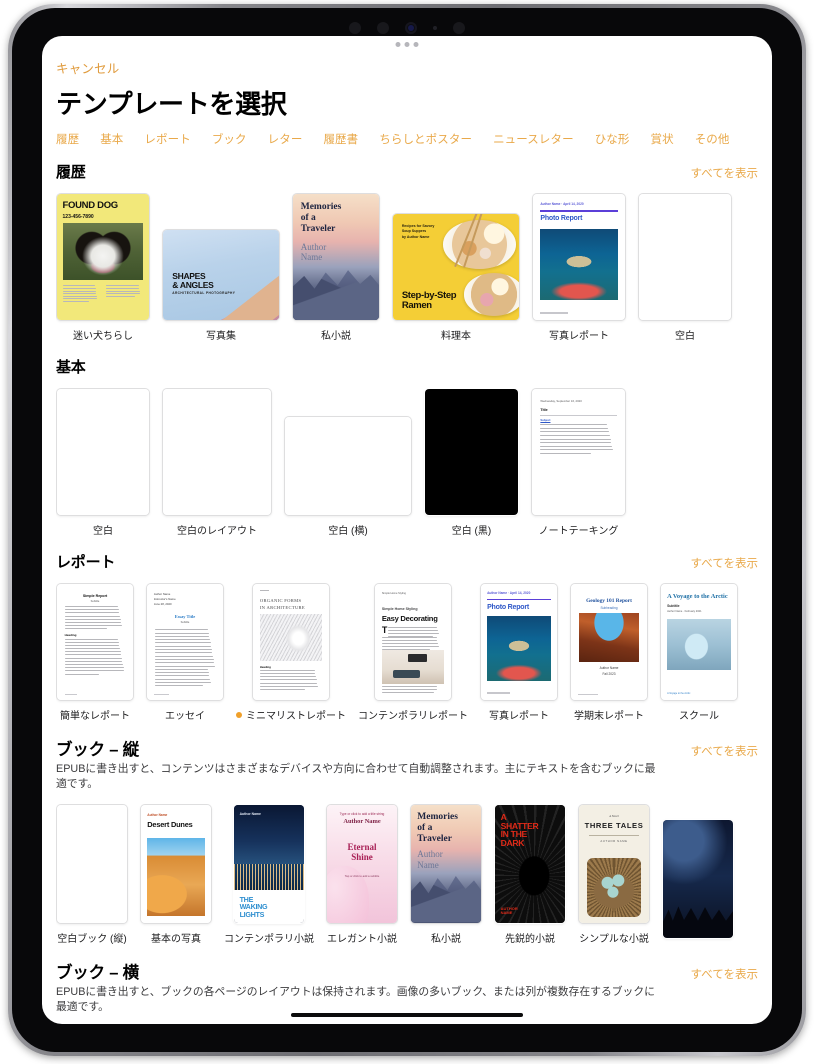  Describe the element at coordinates (88, 67) in the screenshot. I see `cancel-button: キャンセル` at that location.